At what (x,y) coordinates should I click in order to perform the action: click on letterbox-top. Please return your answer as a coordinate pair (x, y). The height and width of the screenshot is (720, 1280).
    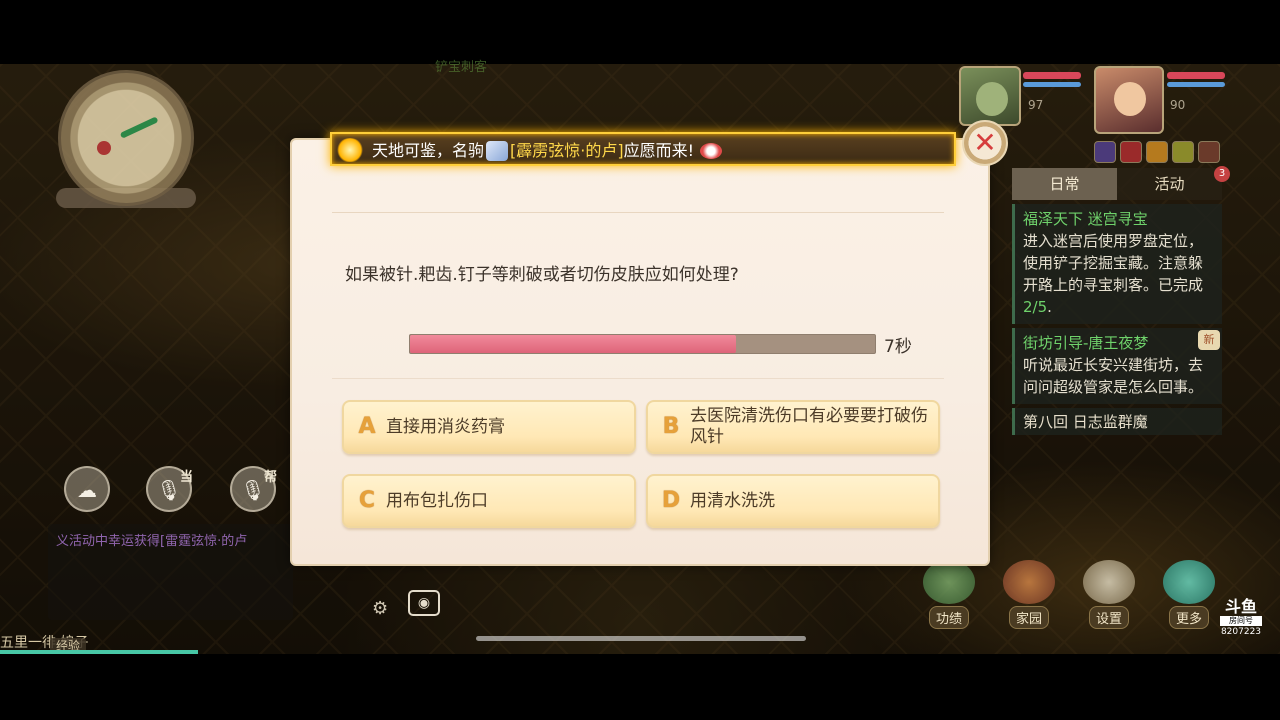
    Looking at the image, I should click on (640, 32).